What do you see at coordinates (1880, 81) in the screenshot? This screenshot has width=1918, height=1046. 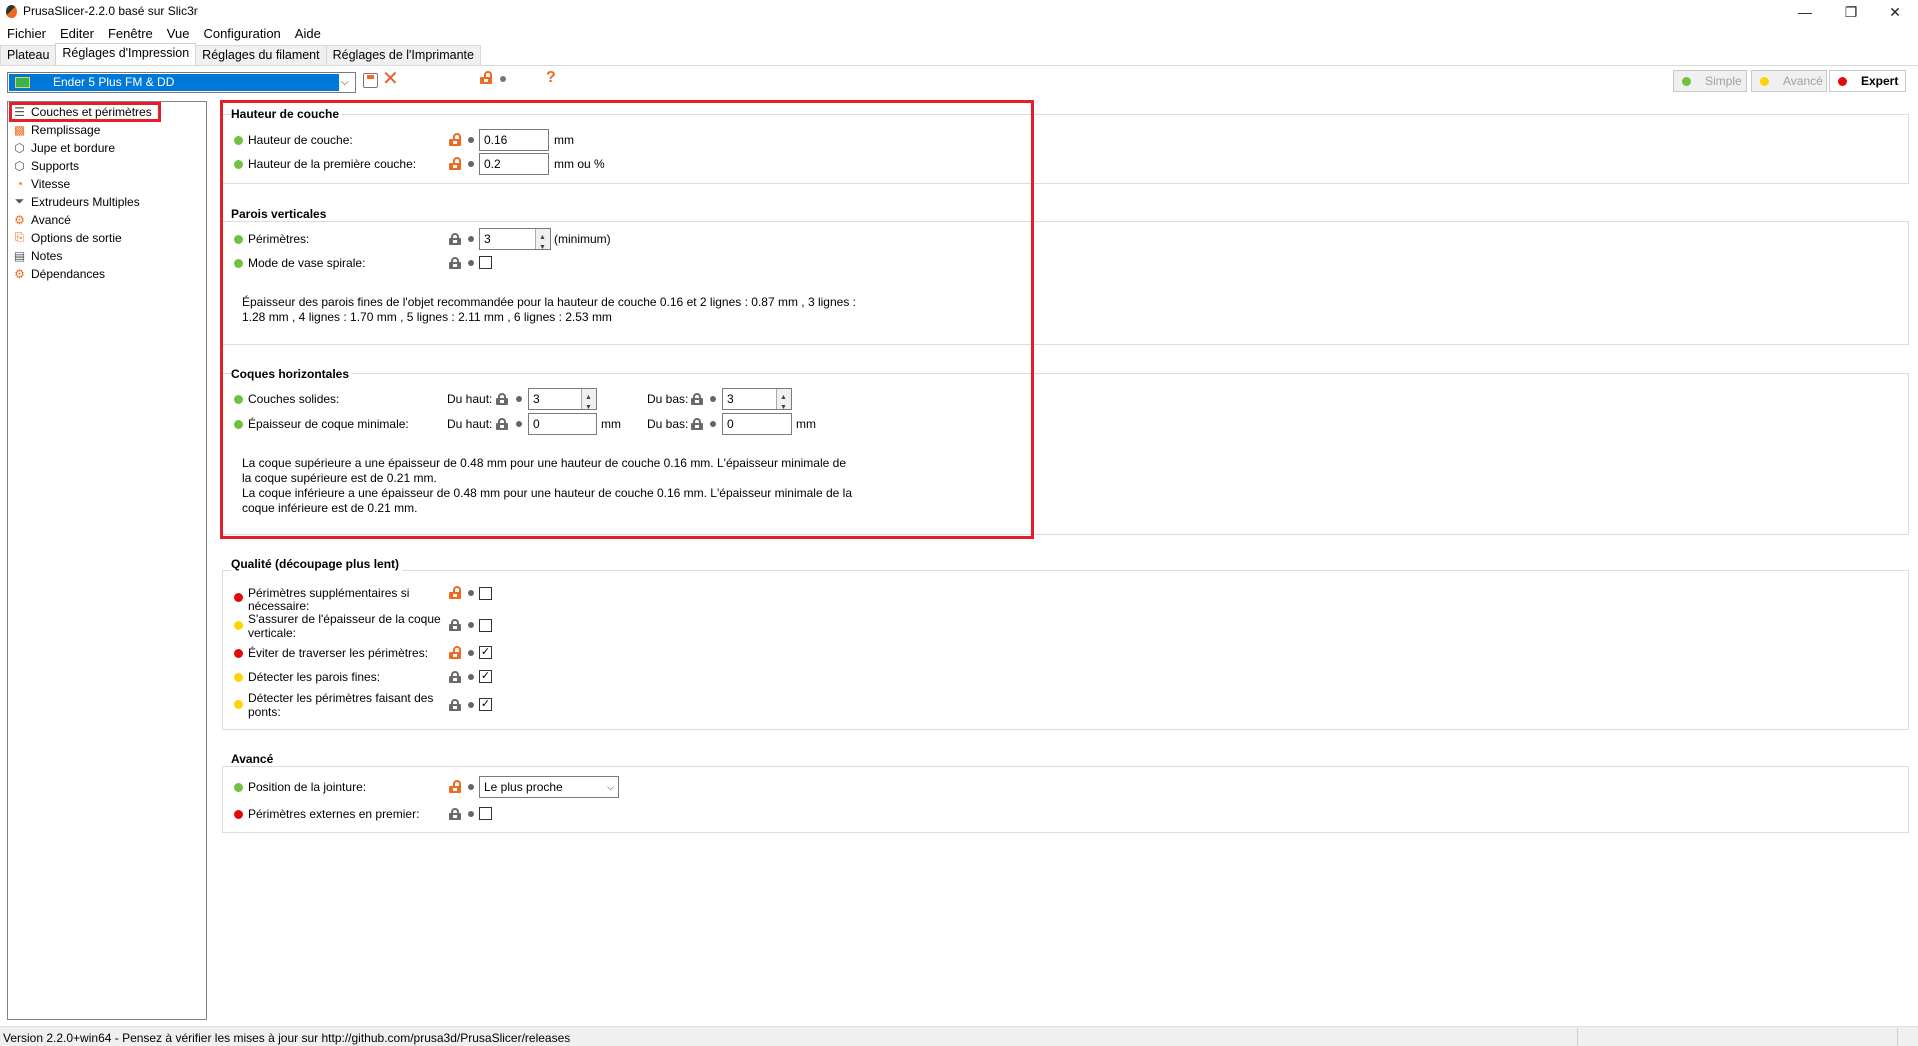 I see `mode-expert-label: Expert` at bounding box center [1880, 81].